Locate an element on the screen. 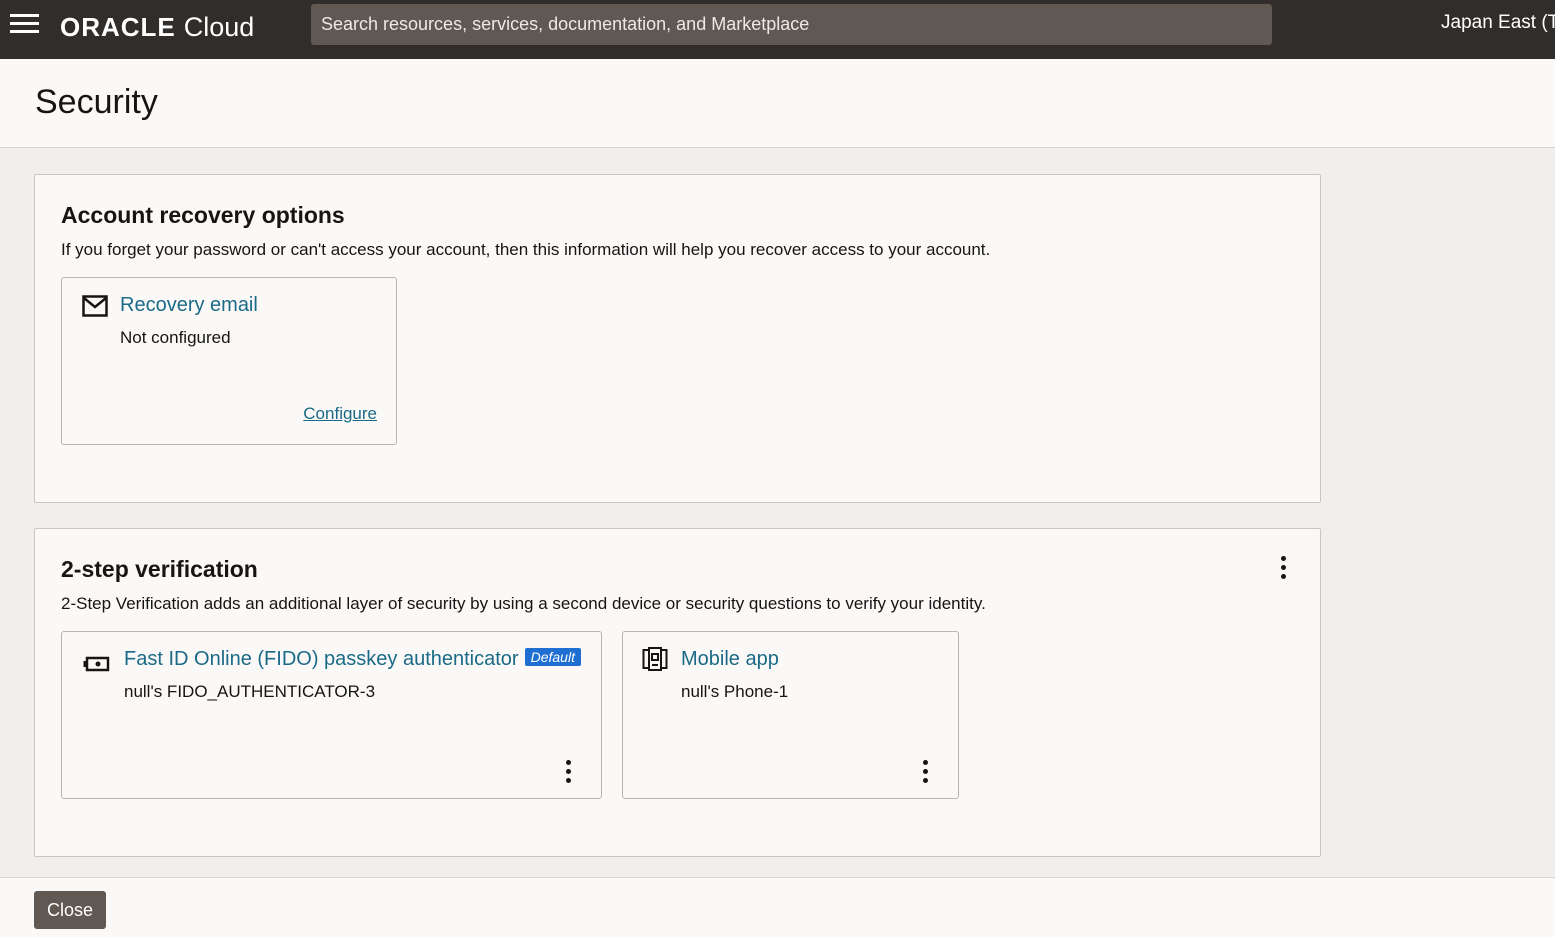 The width and height of the screenshot is (1555, 937). top-navigation-bar: ORACLE Cloud Japan East (T is located at coordinates (777, 29).